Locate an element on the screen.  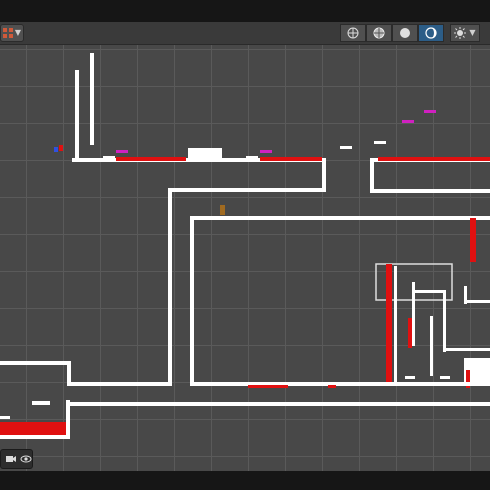
grid-snap-button: ▼ is located at coordinates (12, 33).